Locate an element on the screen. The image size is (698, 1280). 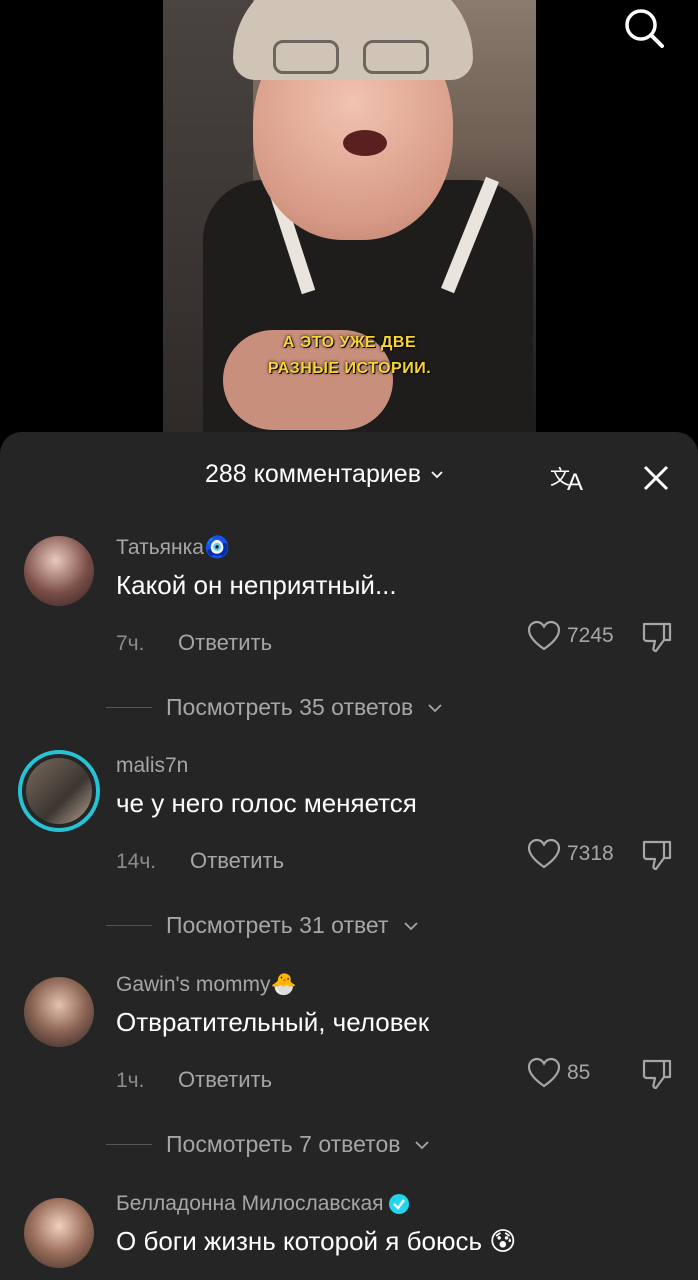
search-button is located at coordinates (644, 28).